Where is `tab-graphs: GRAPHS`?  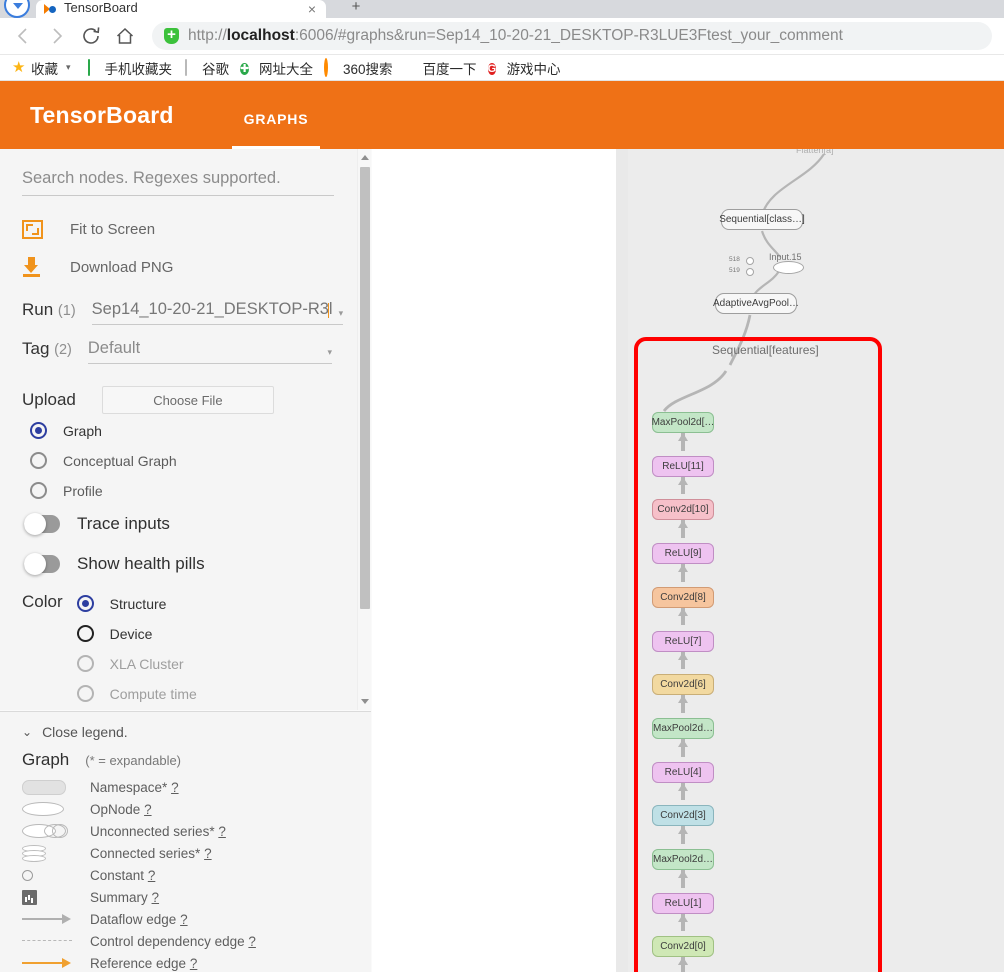 tab-graphs: GRAPHS is located at coordinates (276, 115).